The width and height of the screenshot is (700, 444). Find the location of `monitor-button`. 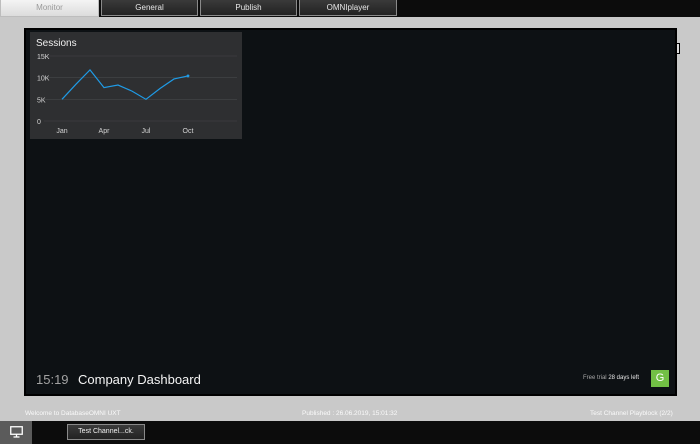

monitor-button is located at coordinates (16, 432).